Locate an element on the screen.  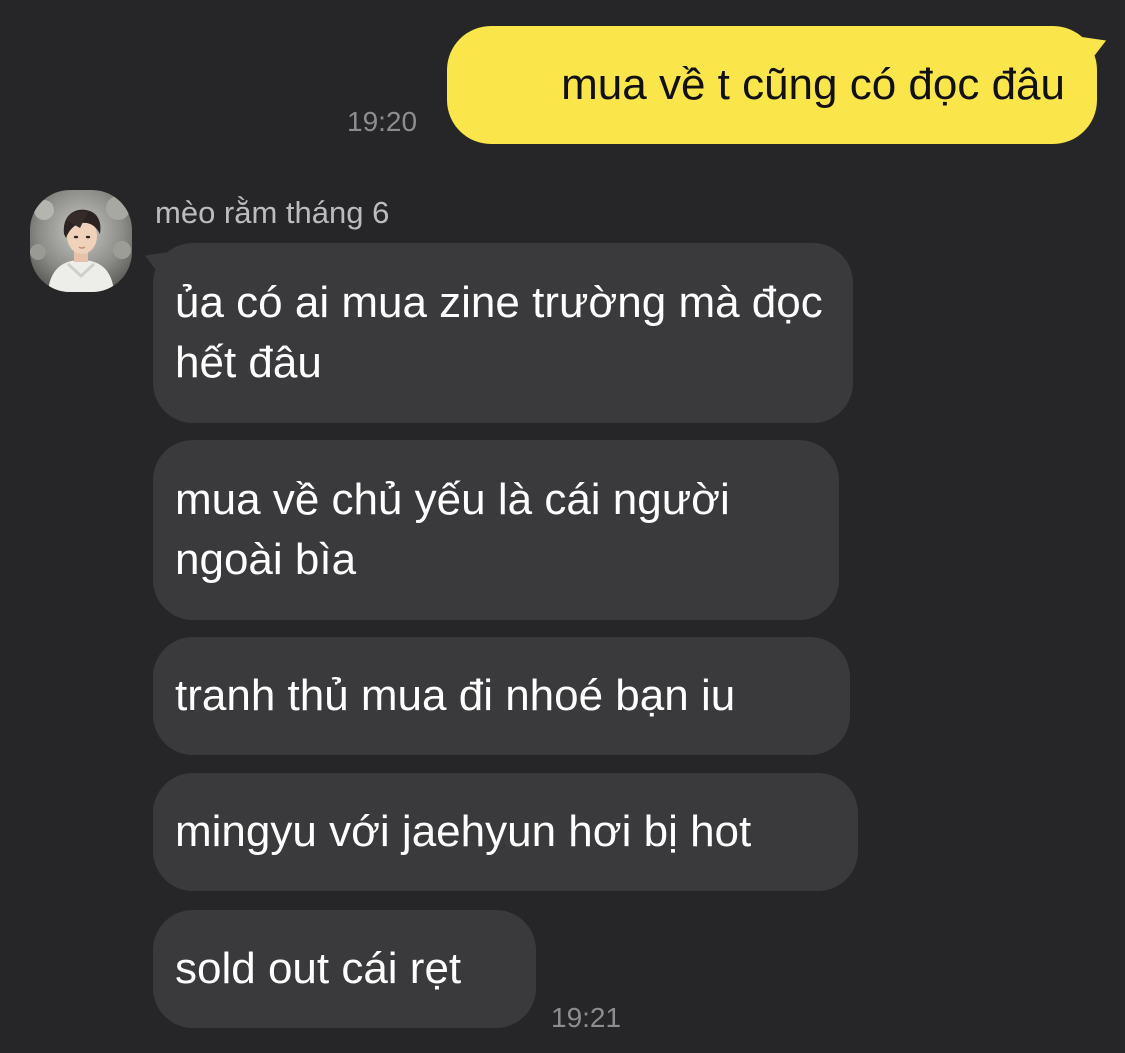
incoming-message-bubble: mua về chủ yếu là cái người ngoài bìa is located at coordinates (496, 530).